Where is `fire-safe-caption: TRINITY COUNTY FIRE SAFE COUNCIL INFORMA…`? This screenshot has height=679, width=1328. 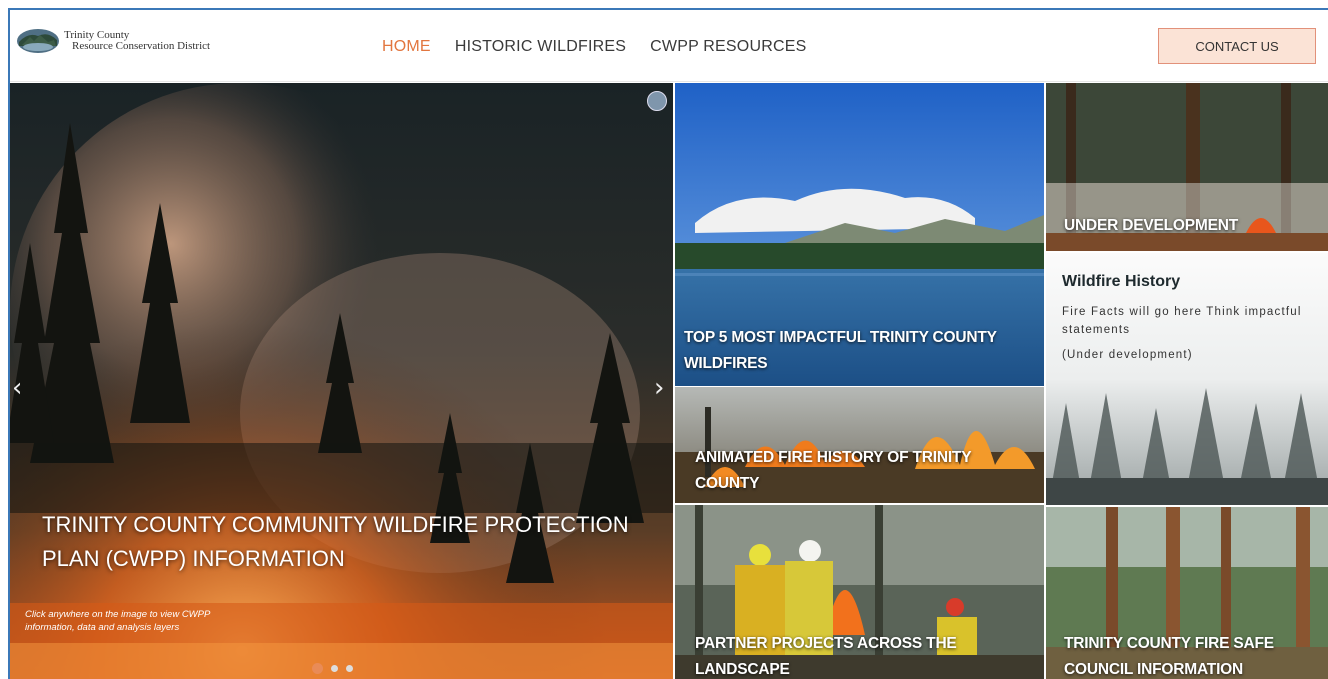 fire-safe-caption: TRINITY COUNTY FIRE SAFE COUNCIL INFORMA… is located at coordinates (1194, 655).